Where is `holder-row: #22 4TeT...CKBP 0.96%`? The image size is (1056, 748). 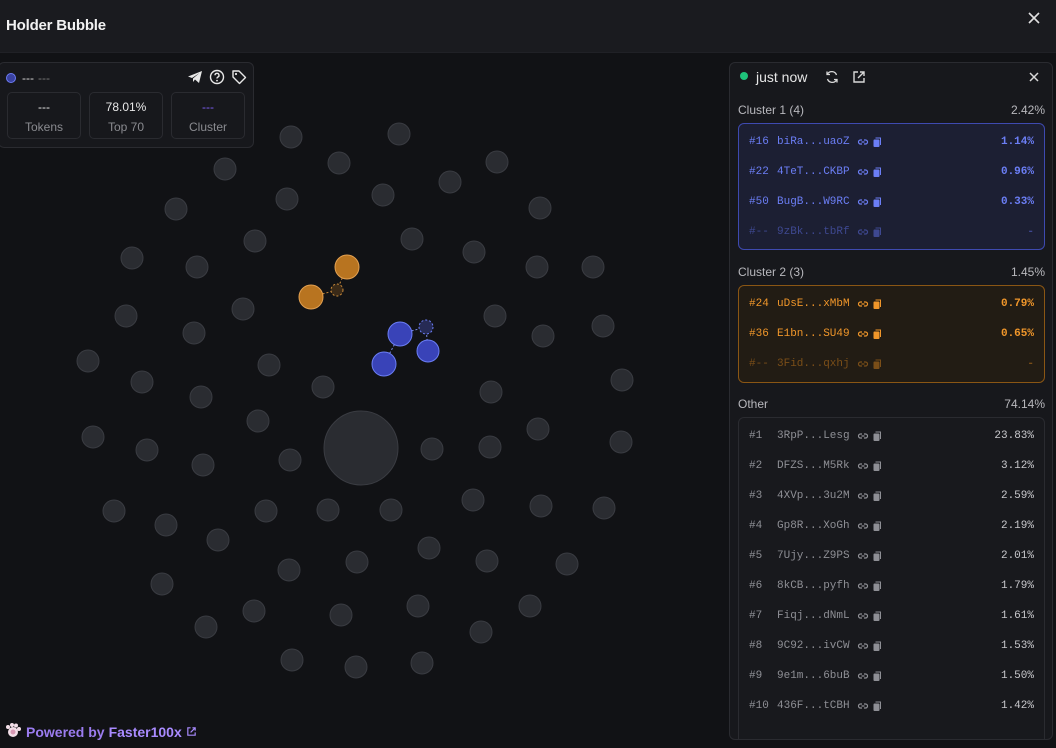
holder-row: #22 4TeT...CKBP 0.96% is located at coordinates (891, 172).